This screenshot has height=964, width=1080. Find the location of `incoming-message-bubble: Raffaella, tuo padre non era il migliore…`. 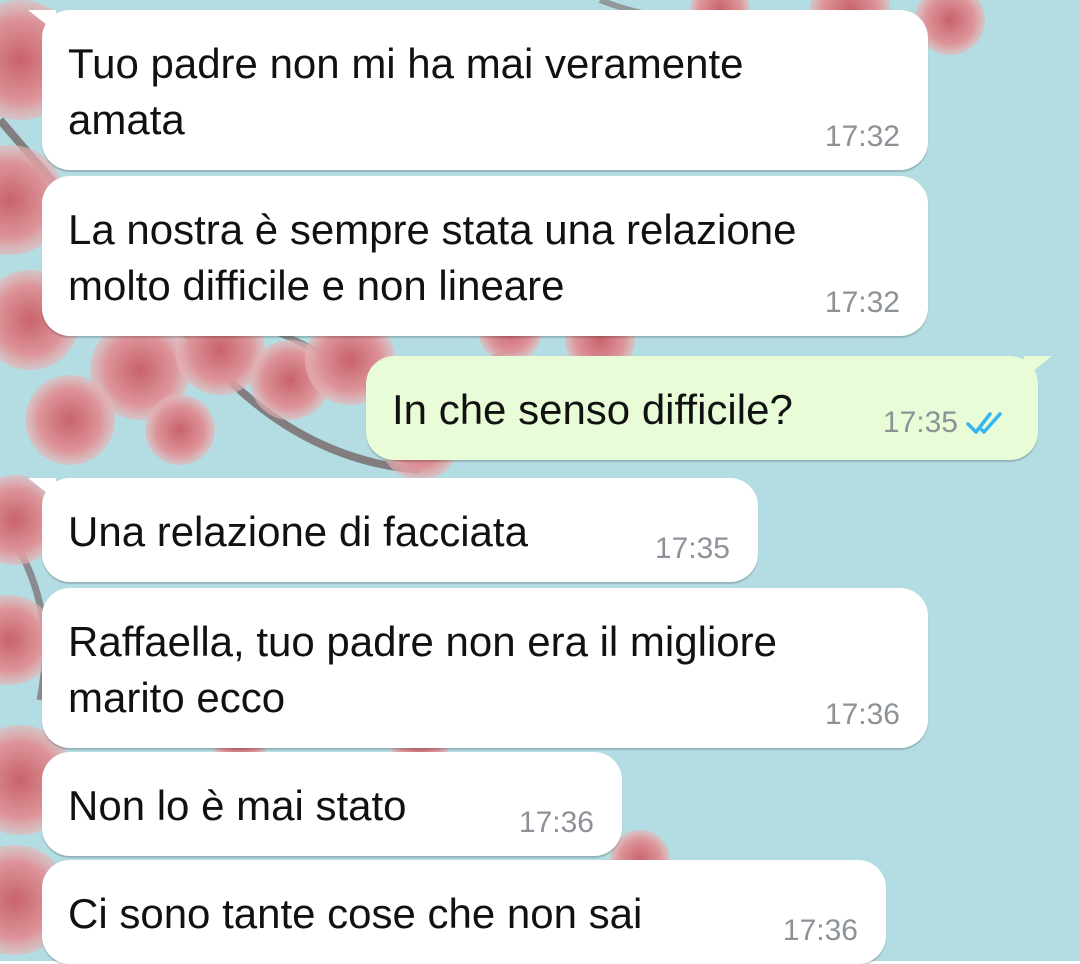

incoming-message-bubble: Raffaella, tuo padre non era il migliore… is located at coordinates (485, 668).